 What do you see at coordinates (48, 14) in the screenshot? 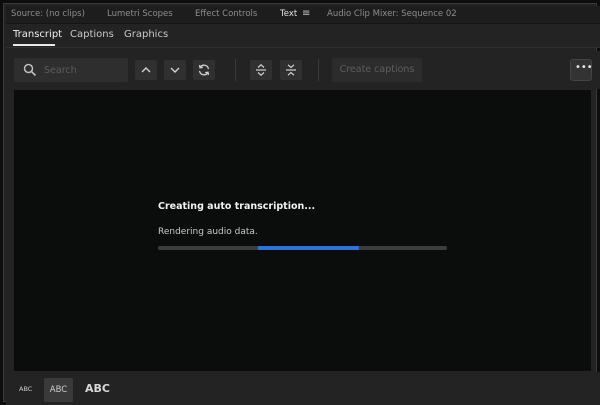
I see `tab-source: Source: (no clips)` at bounding box center [48, 14].